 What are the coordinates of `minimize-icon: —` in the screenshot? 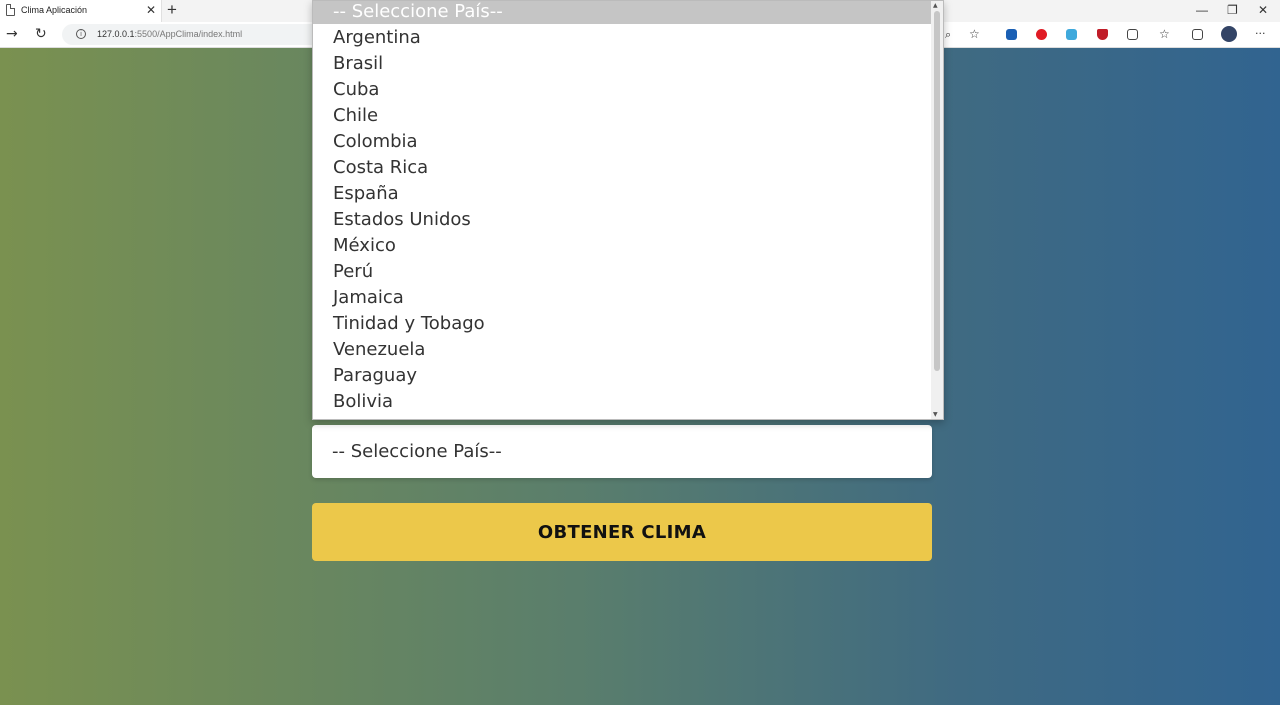 It's located at (1202, 10).